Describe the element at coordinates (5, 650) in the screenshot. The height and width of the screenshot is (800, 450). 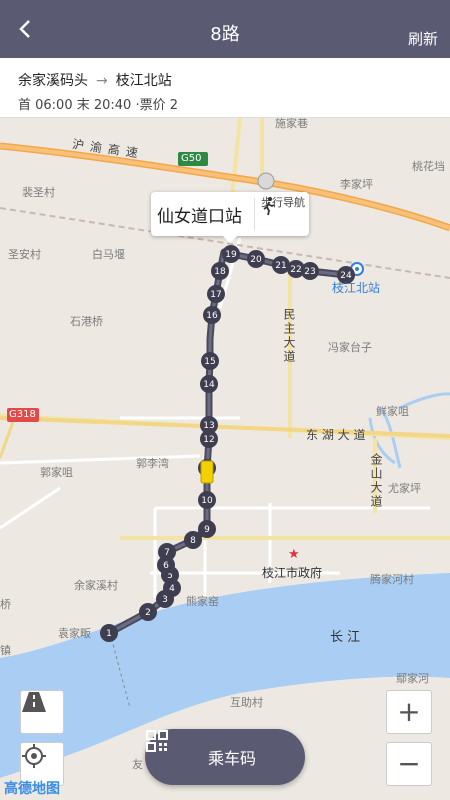
I see `map-label: 镇` at that location.